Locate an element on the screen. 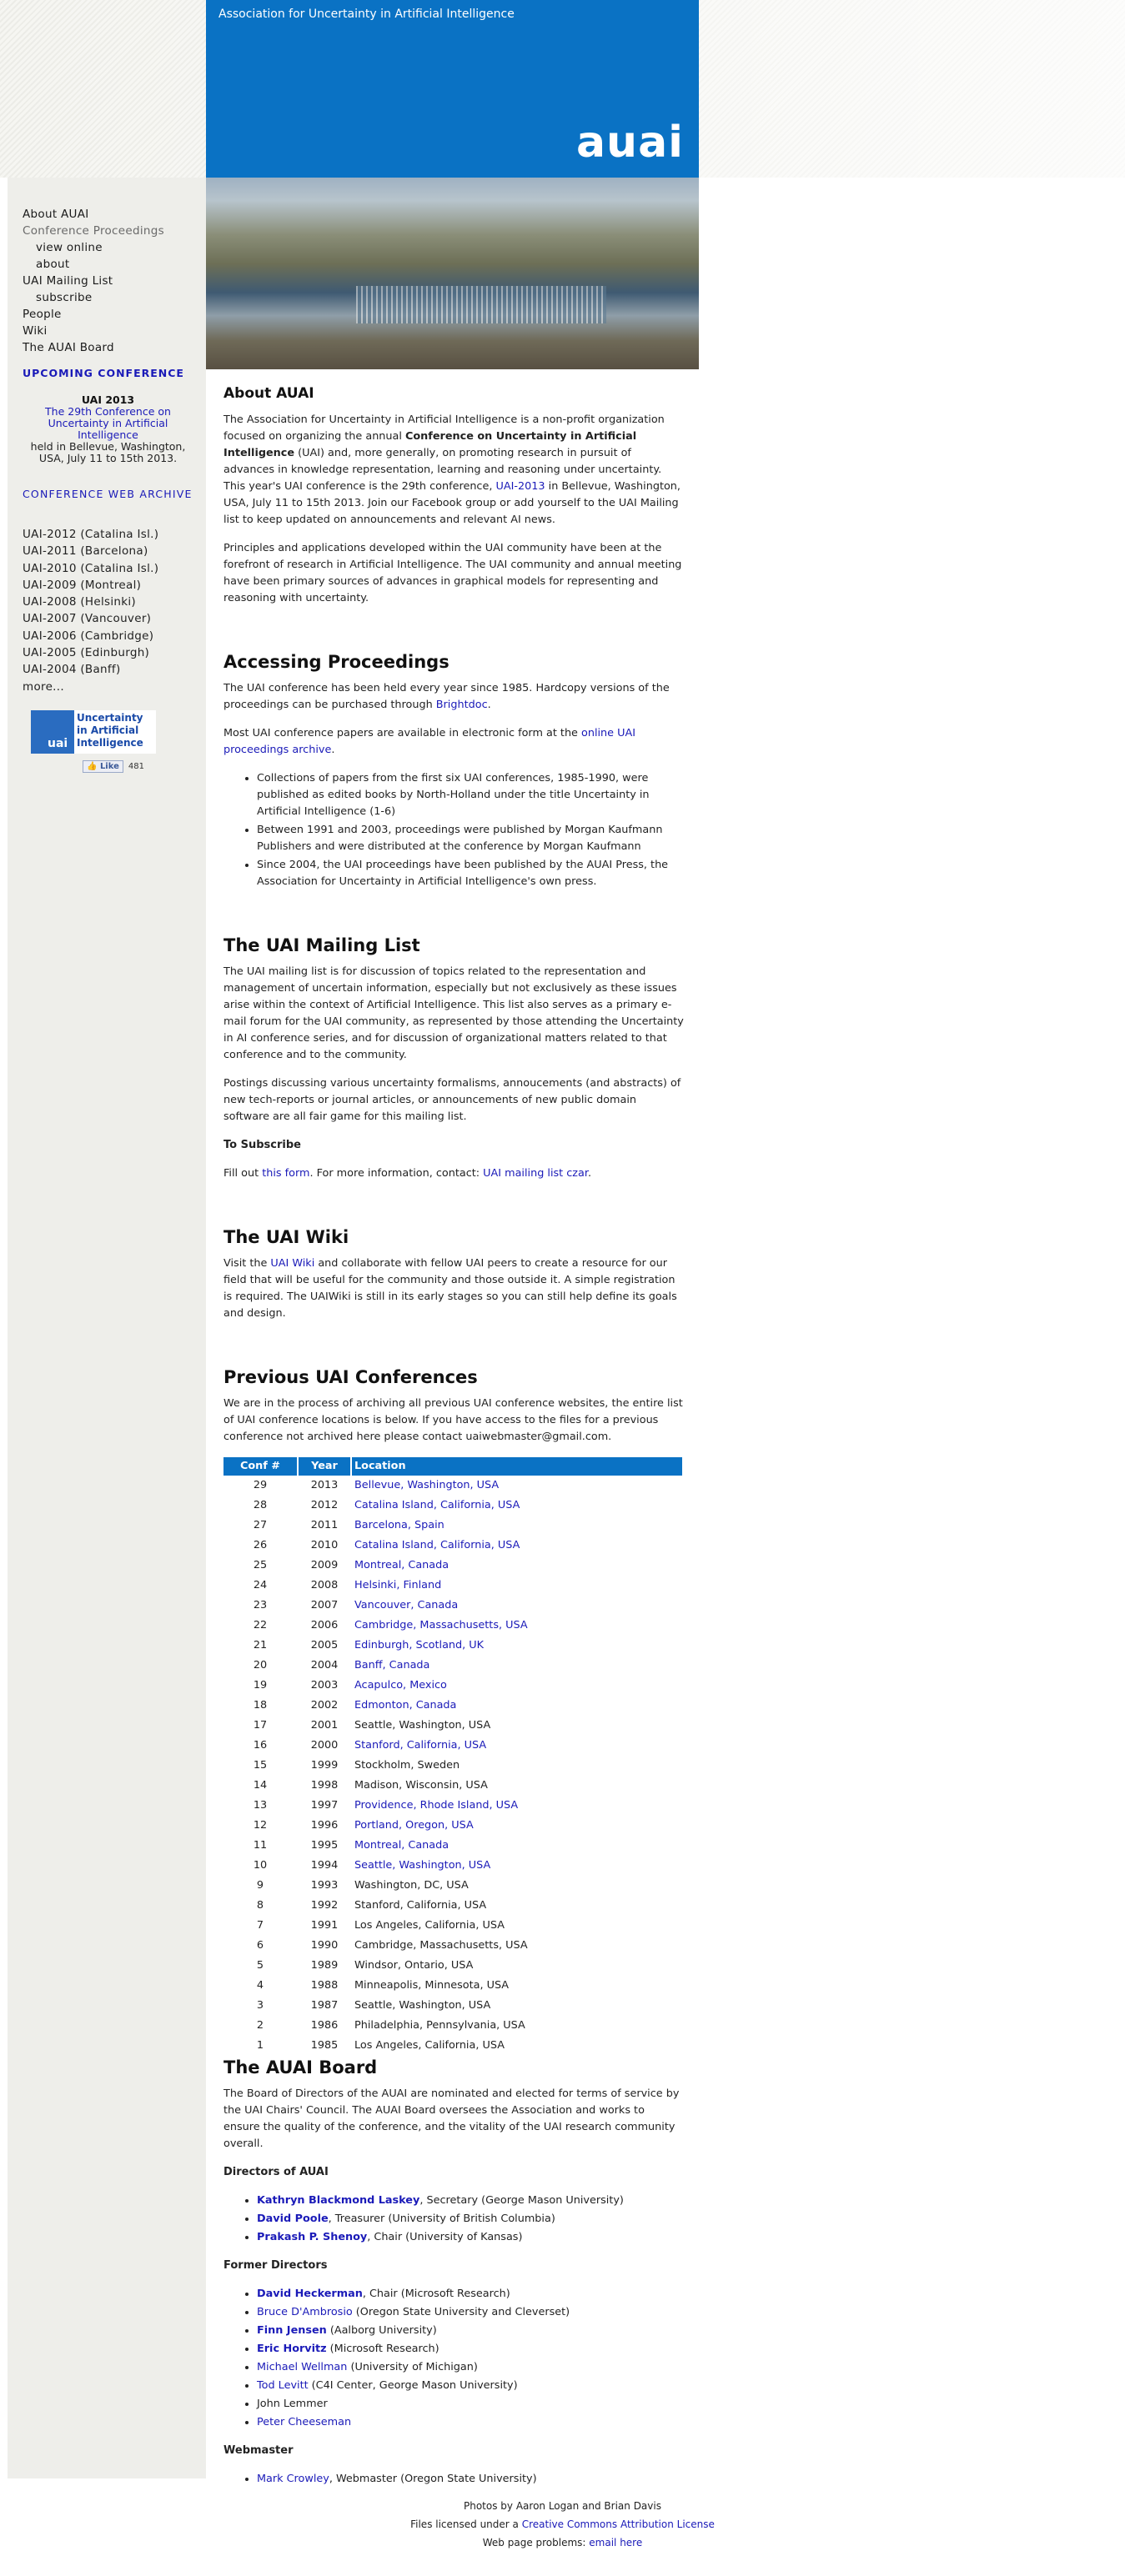  location-link: Banff, Canada is located at coordinates (391, 1665).